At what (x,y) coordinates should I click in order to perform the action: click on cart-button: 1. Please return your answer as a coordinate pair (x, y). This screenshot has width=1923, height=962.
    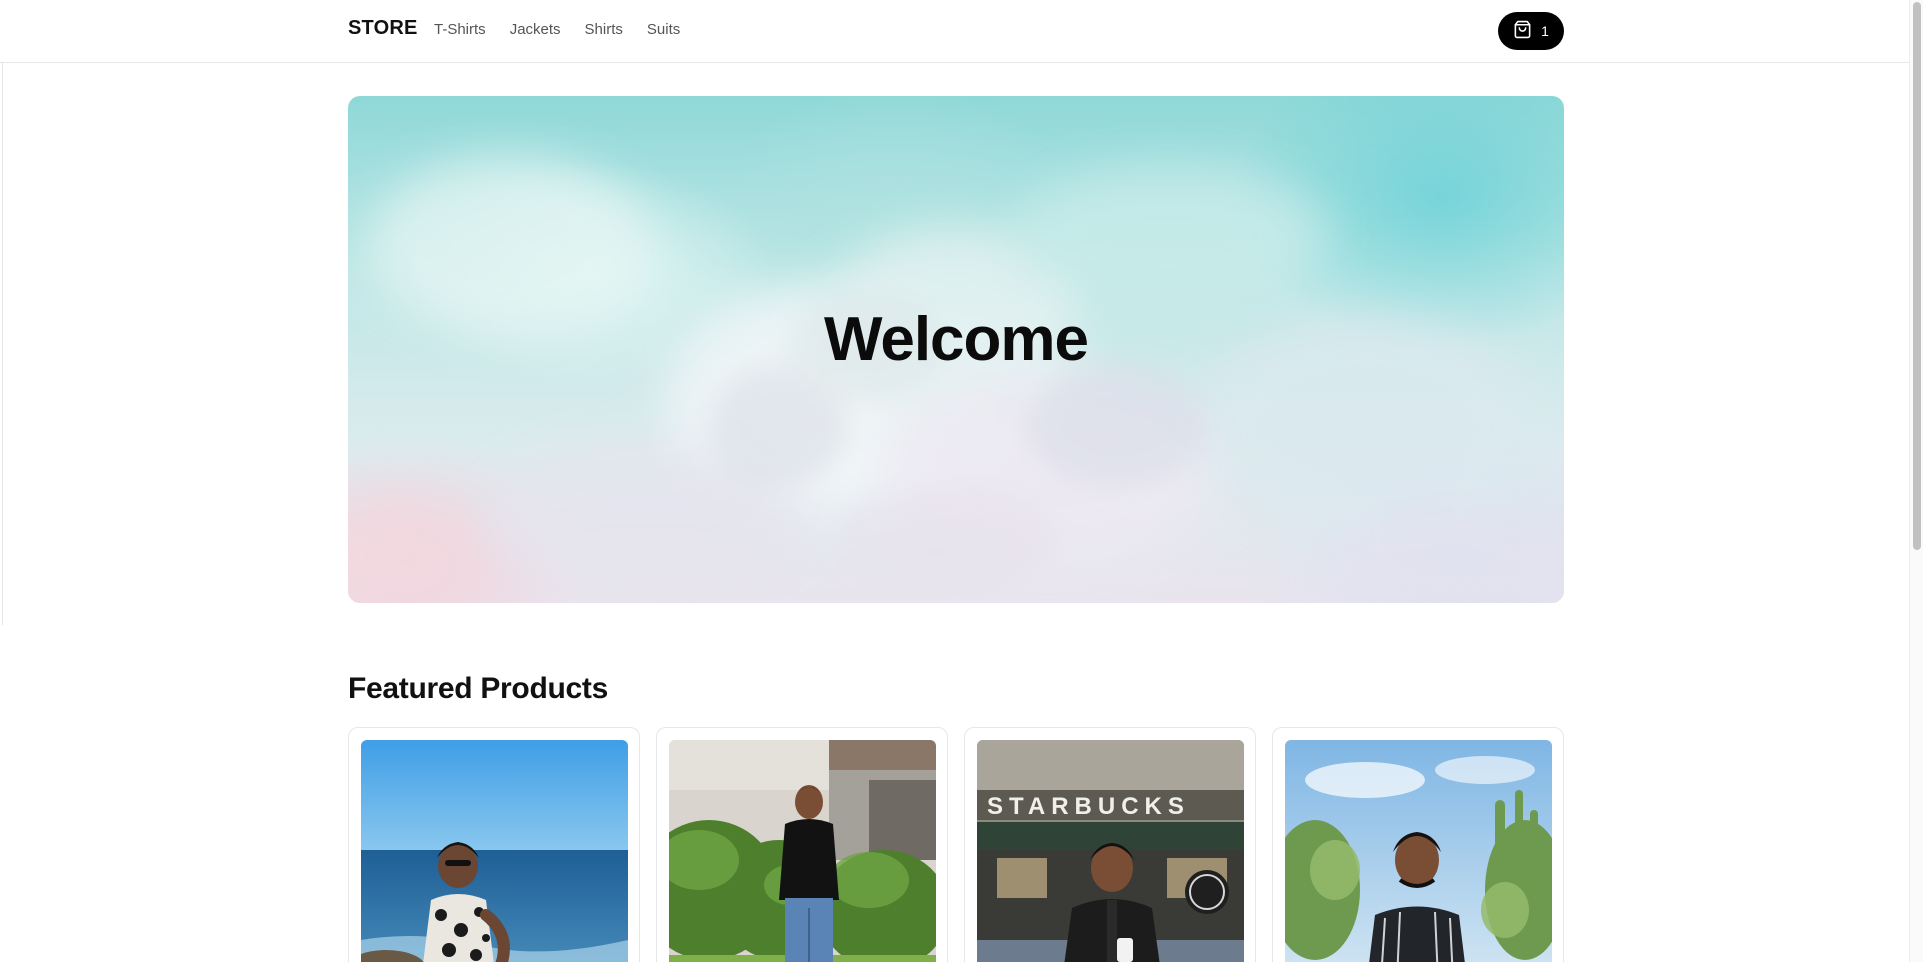
    Looking at the image, I should click on (1531, 31).